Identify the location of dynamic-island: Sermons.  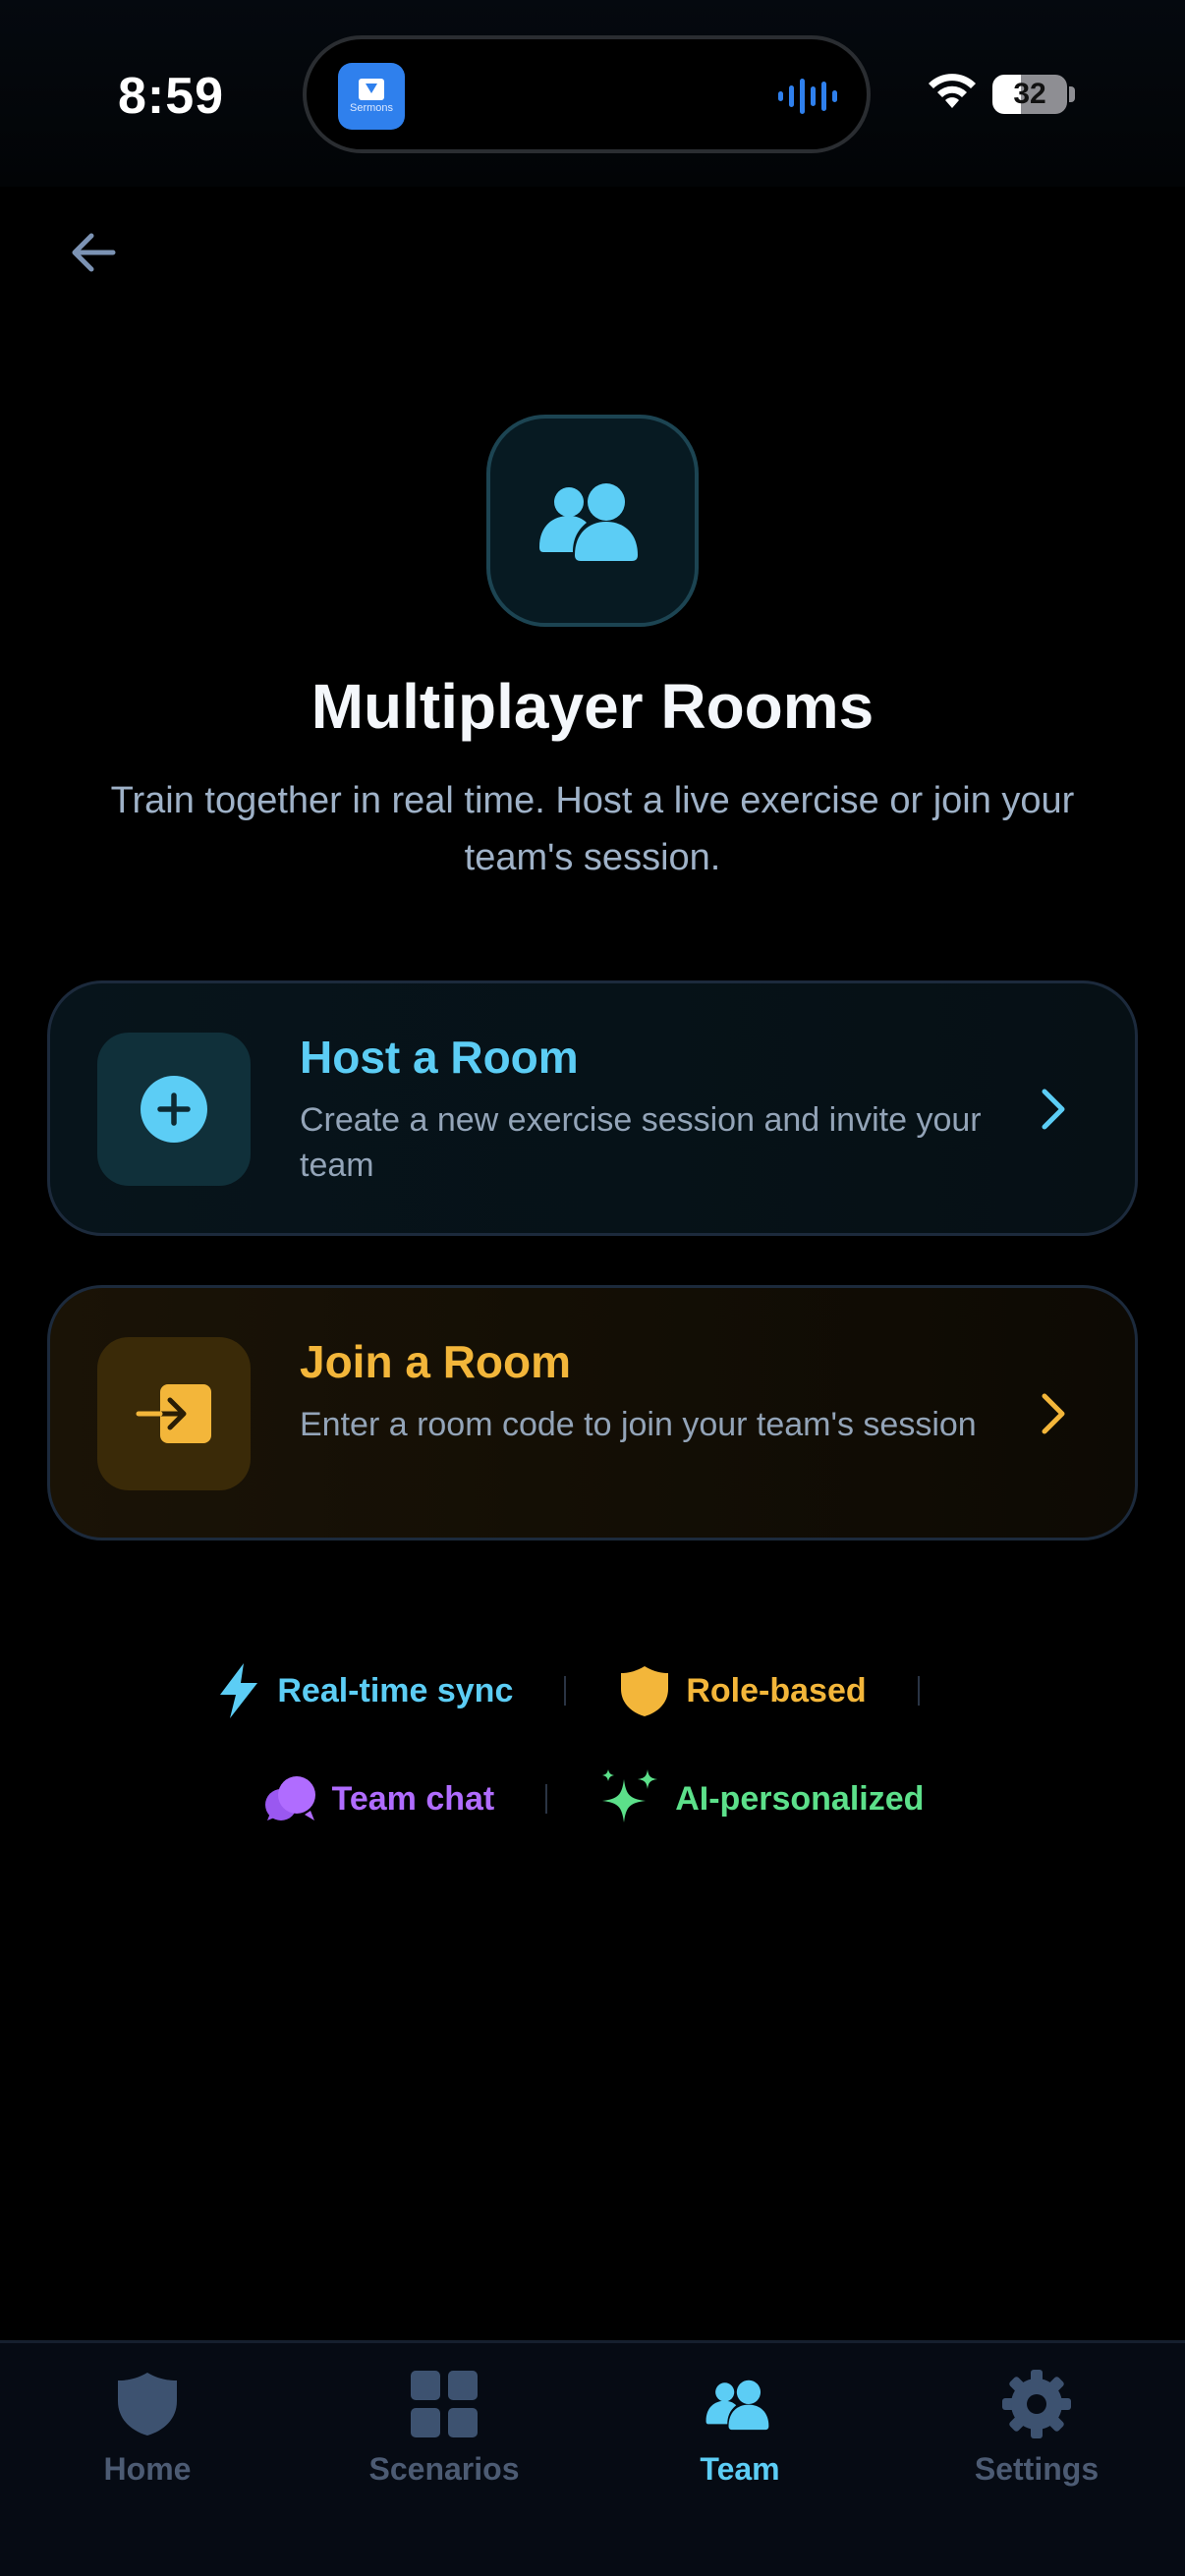
(587, 94).